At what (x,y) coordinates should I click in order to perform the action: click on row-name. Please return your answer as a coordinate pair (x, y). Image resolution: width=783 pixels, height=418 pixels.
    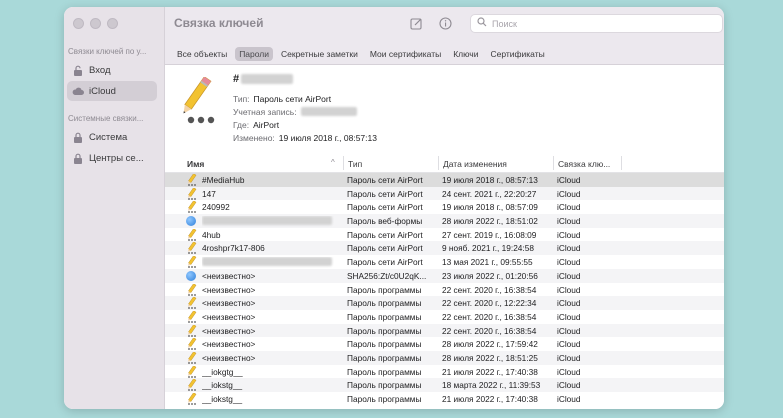
    Looking at the image, I should click on (272, 262).